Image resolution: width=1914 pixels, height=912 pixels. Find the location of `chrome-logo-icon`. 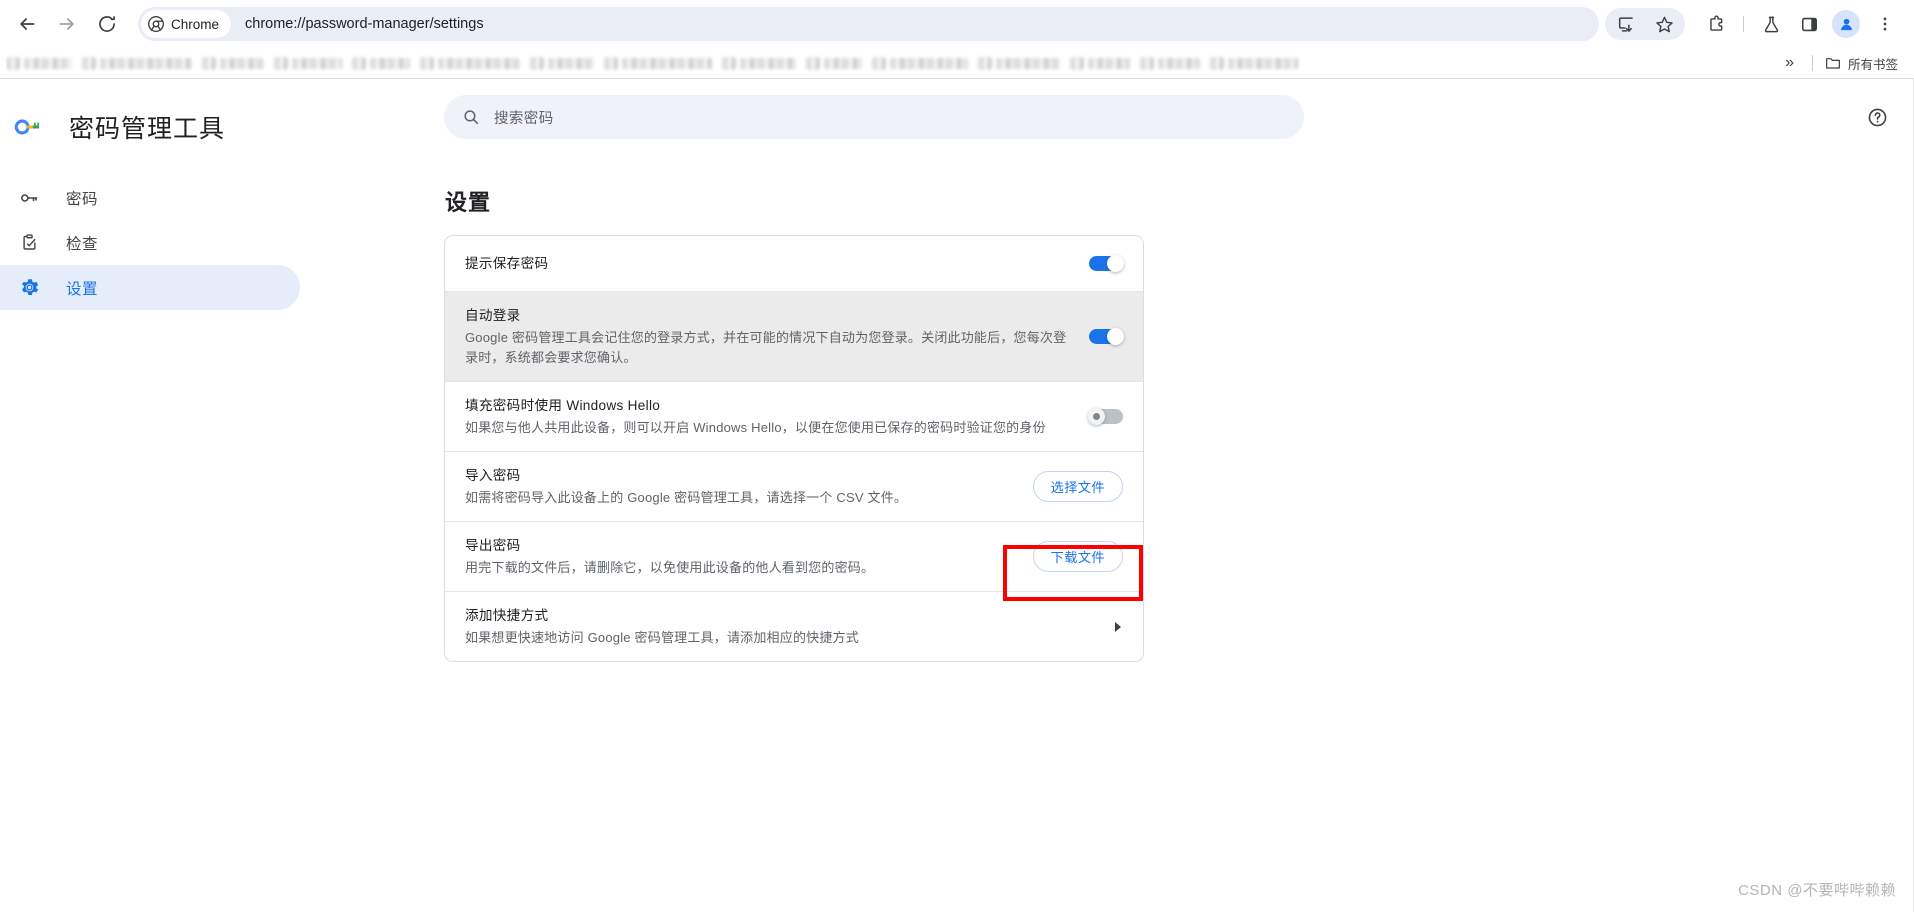

chrome-logo-icon is located at coordinates (156, 24).